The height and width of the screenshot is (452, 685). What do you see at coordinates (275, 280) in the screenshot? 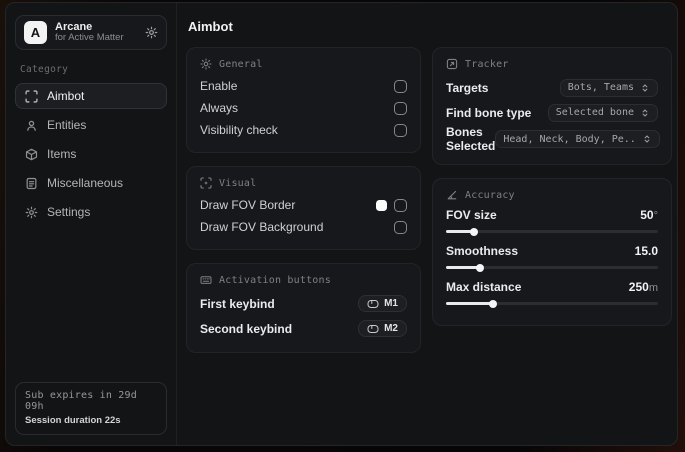
I see `section-title: Activation buttons` at bounding box center [275, 280].